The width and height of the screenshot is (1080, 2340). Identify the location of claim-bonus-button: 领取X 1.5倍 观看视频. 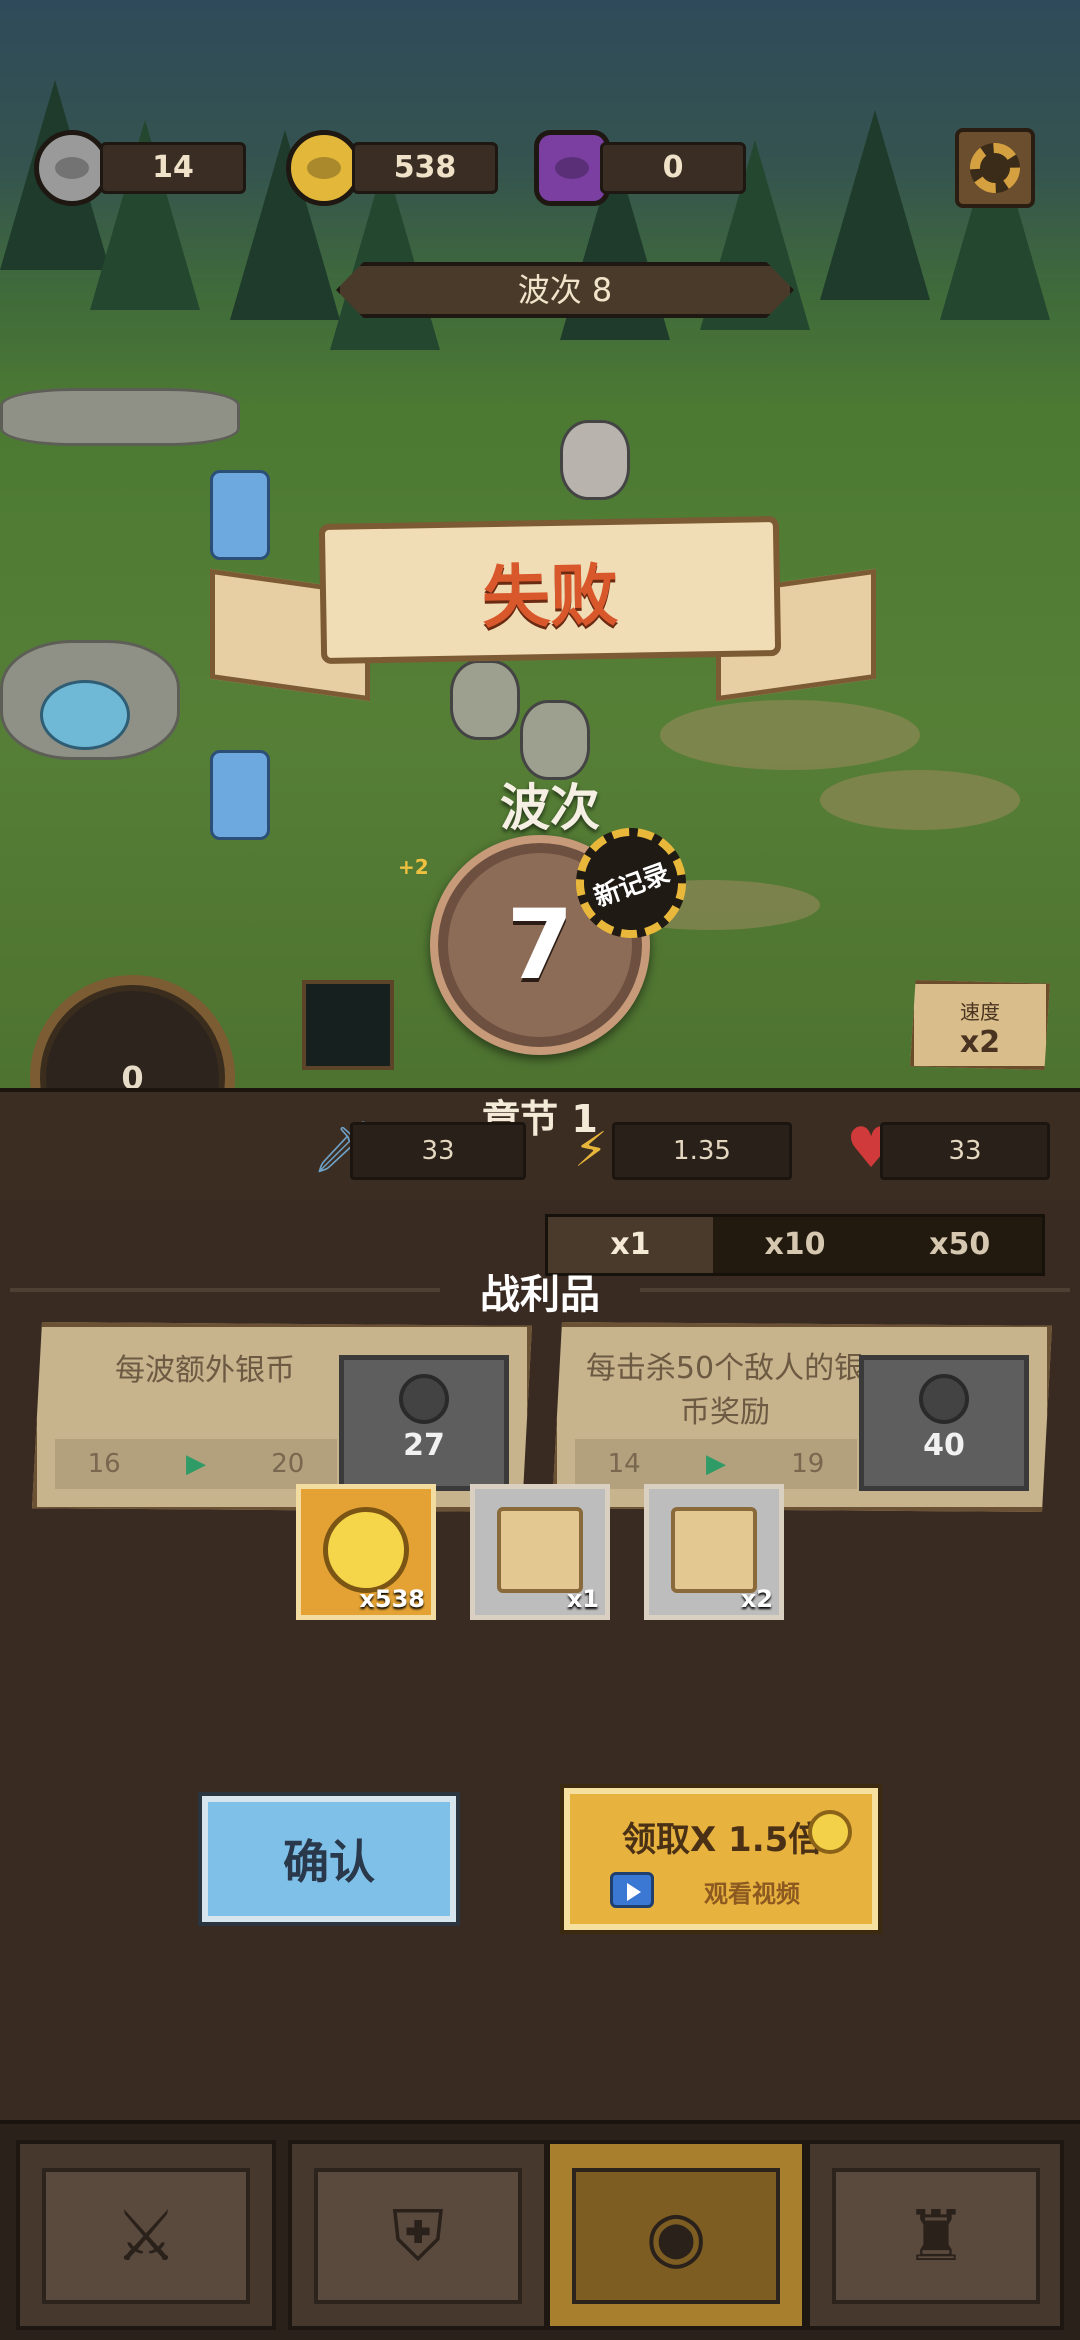
(721, 1859).